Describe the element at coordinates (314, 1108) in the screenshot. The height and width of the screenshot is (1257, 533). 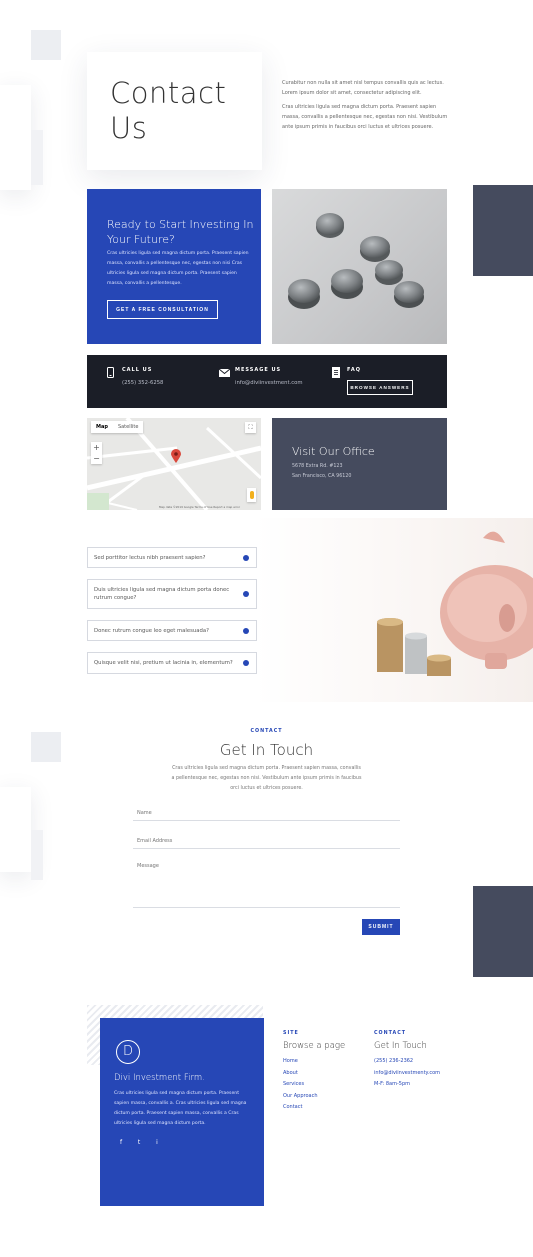
I see `footer-link-contact: Contact` at that location.